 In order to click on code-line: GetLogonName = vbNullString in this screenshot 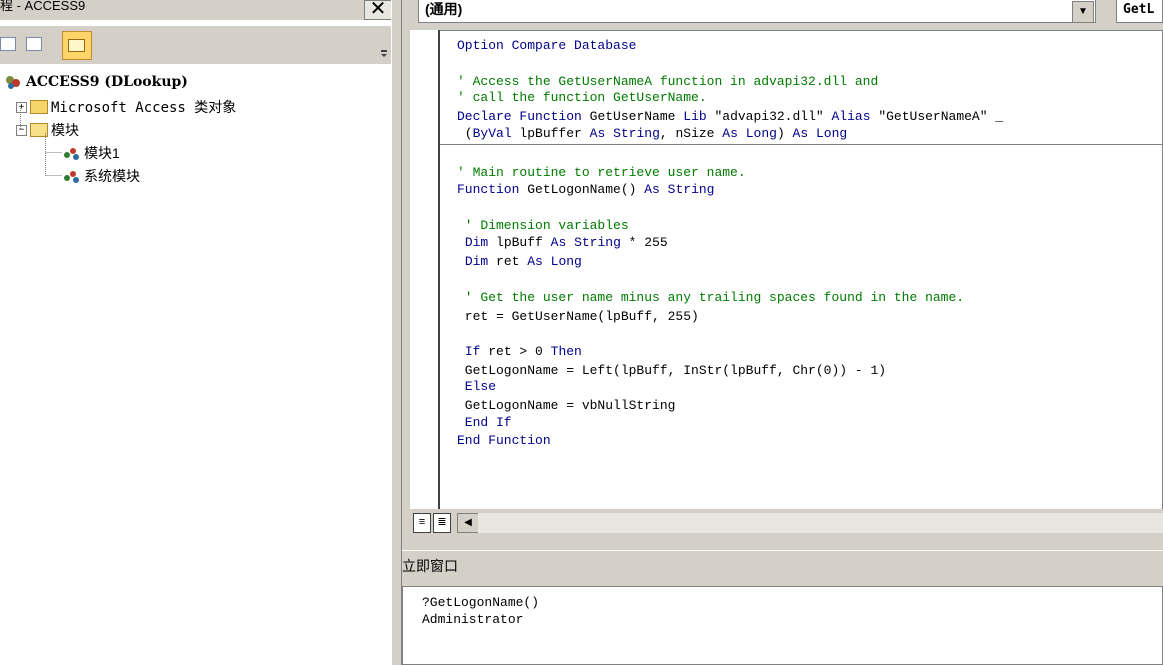, I will do `click(566, 405)`.